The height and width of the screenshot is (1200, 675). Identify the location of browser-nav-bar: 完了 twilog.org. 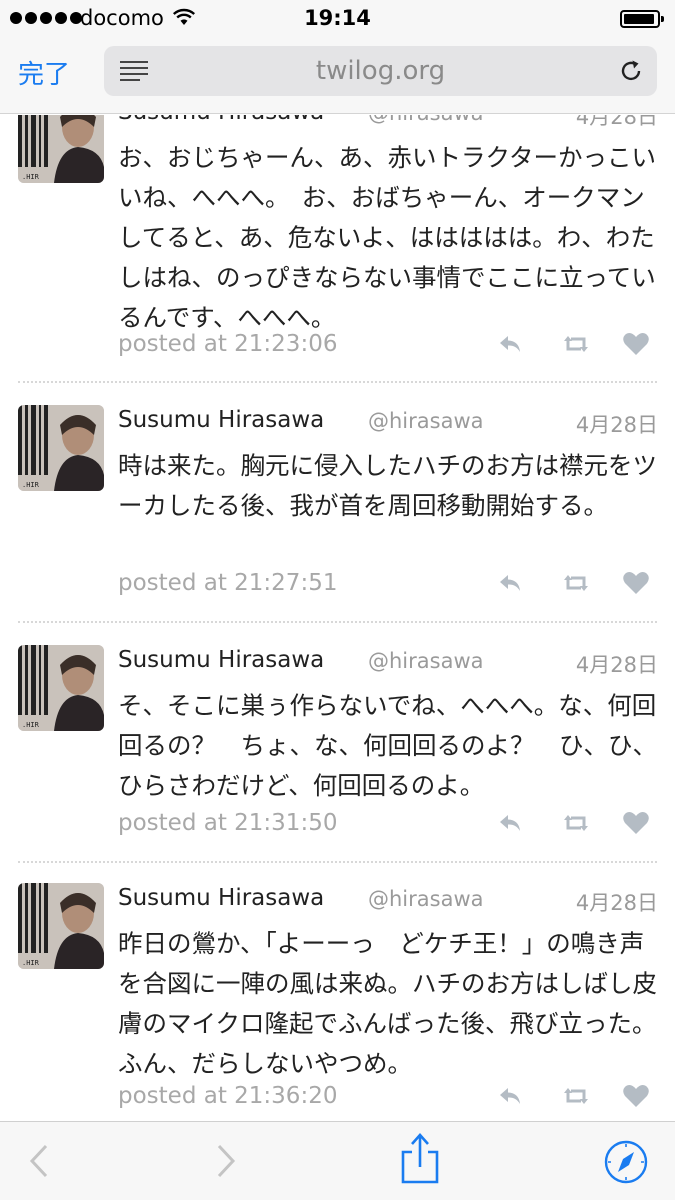
(337, 76).